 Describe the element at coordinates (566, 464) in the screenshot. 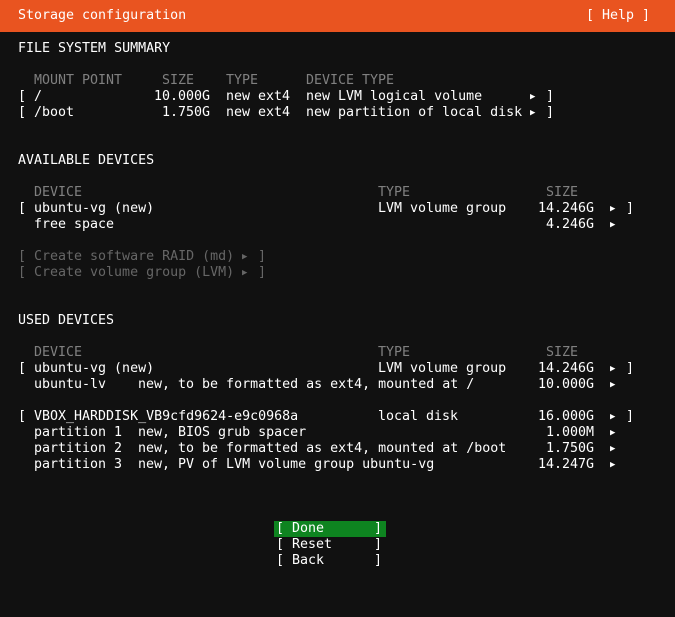

I see `size: 14.247G` at that location.